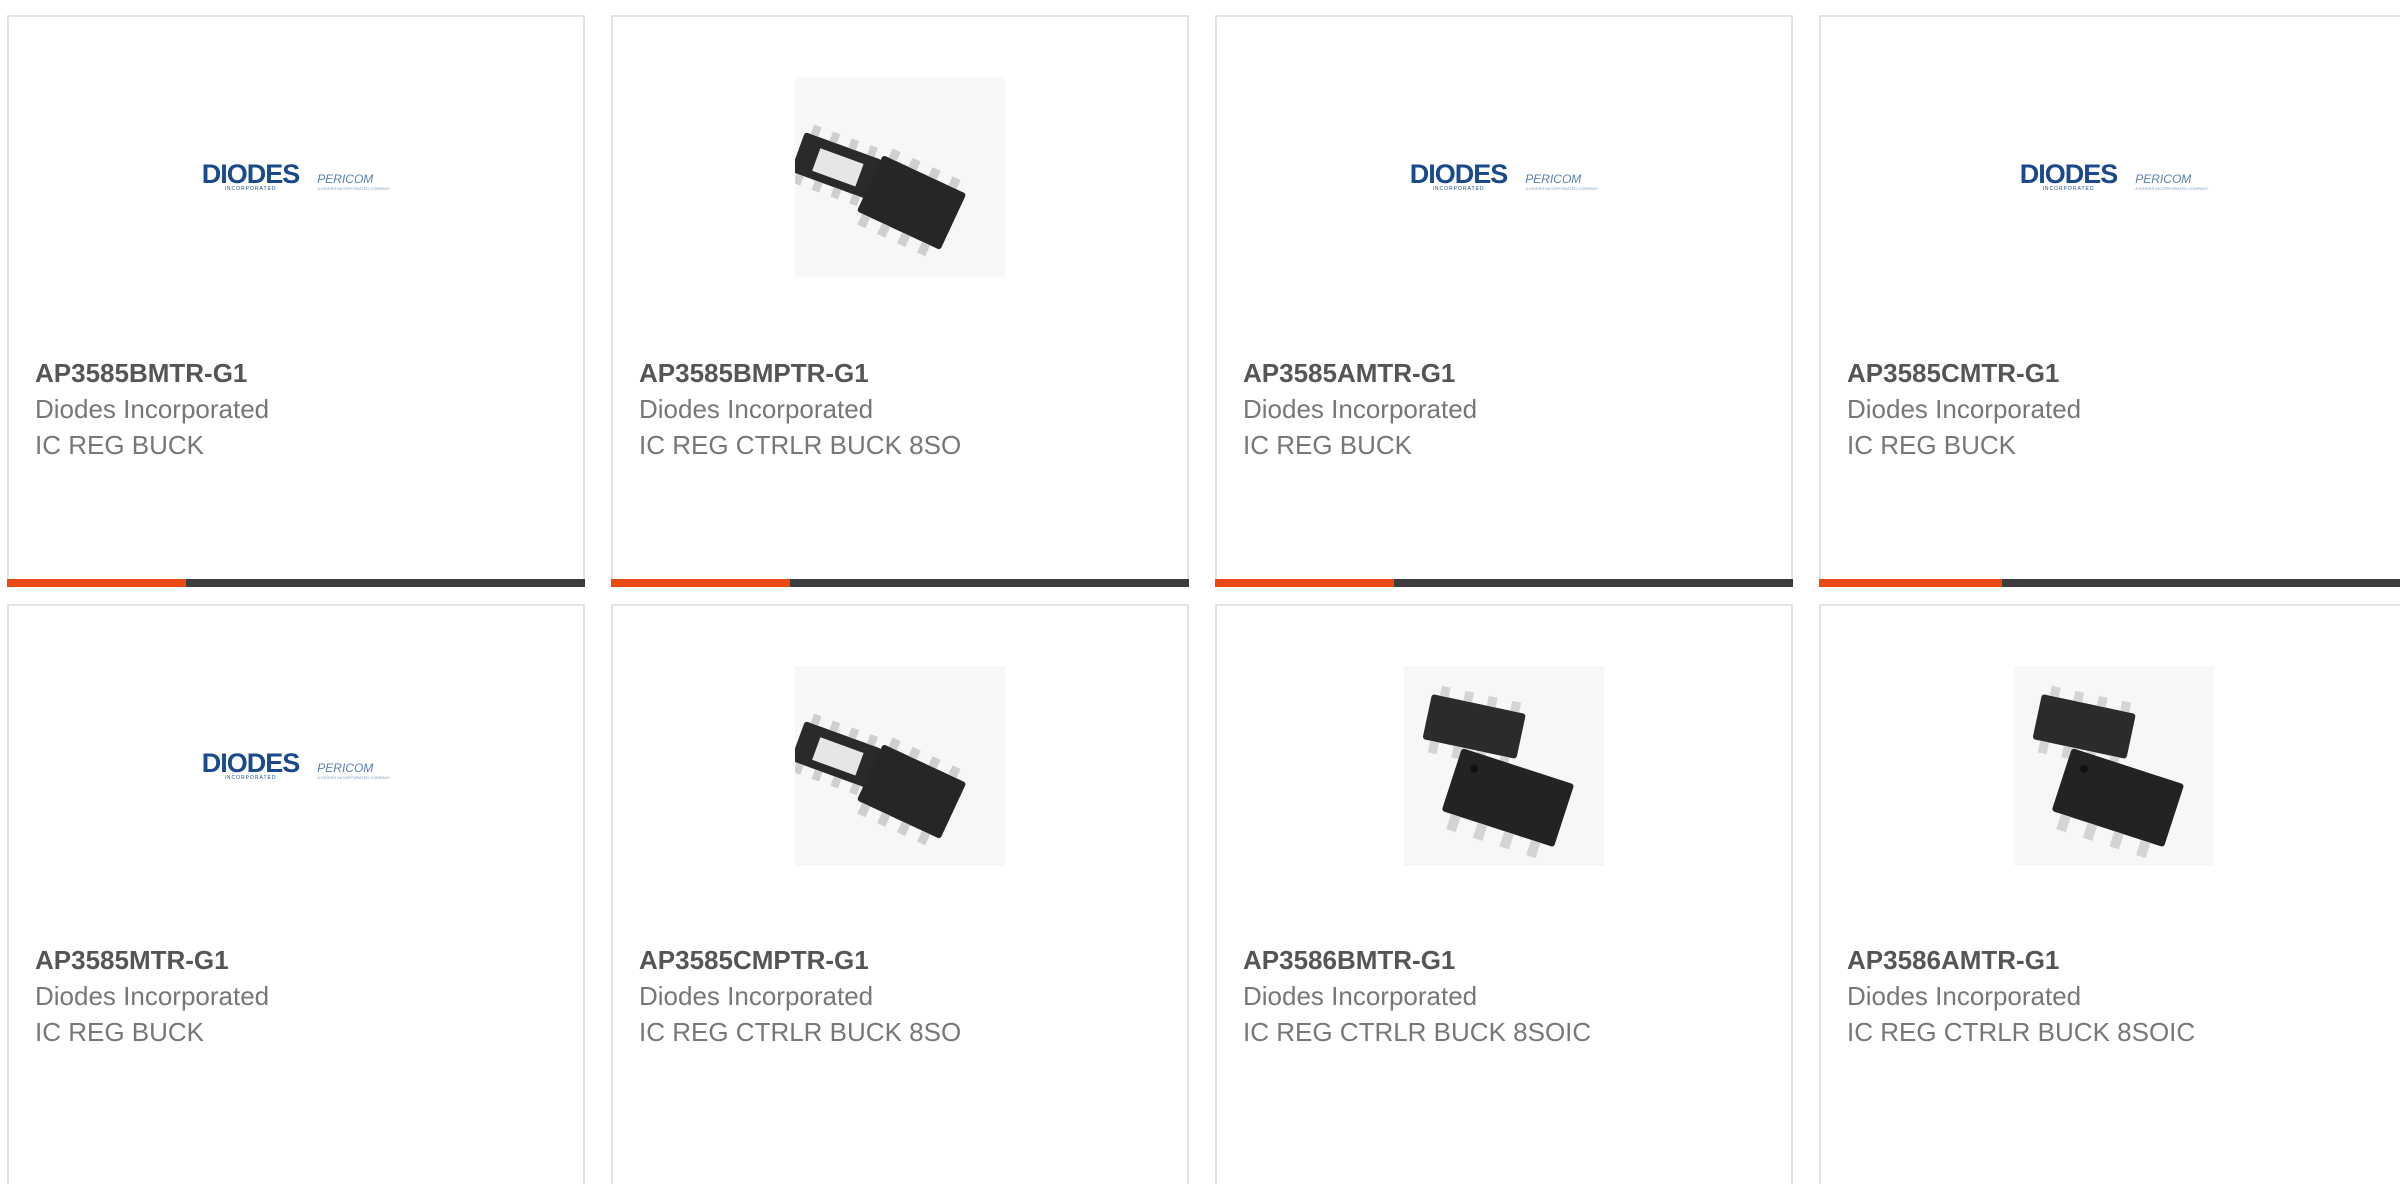  What do you see at coordinates (2117, 373) in the screenshot?
I see `part-number: AP3585CMTR-G1` at bounding box center [2117, 373].